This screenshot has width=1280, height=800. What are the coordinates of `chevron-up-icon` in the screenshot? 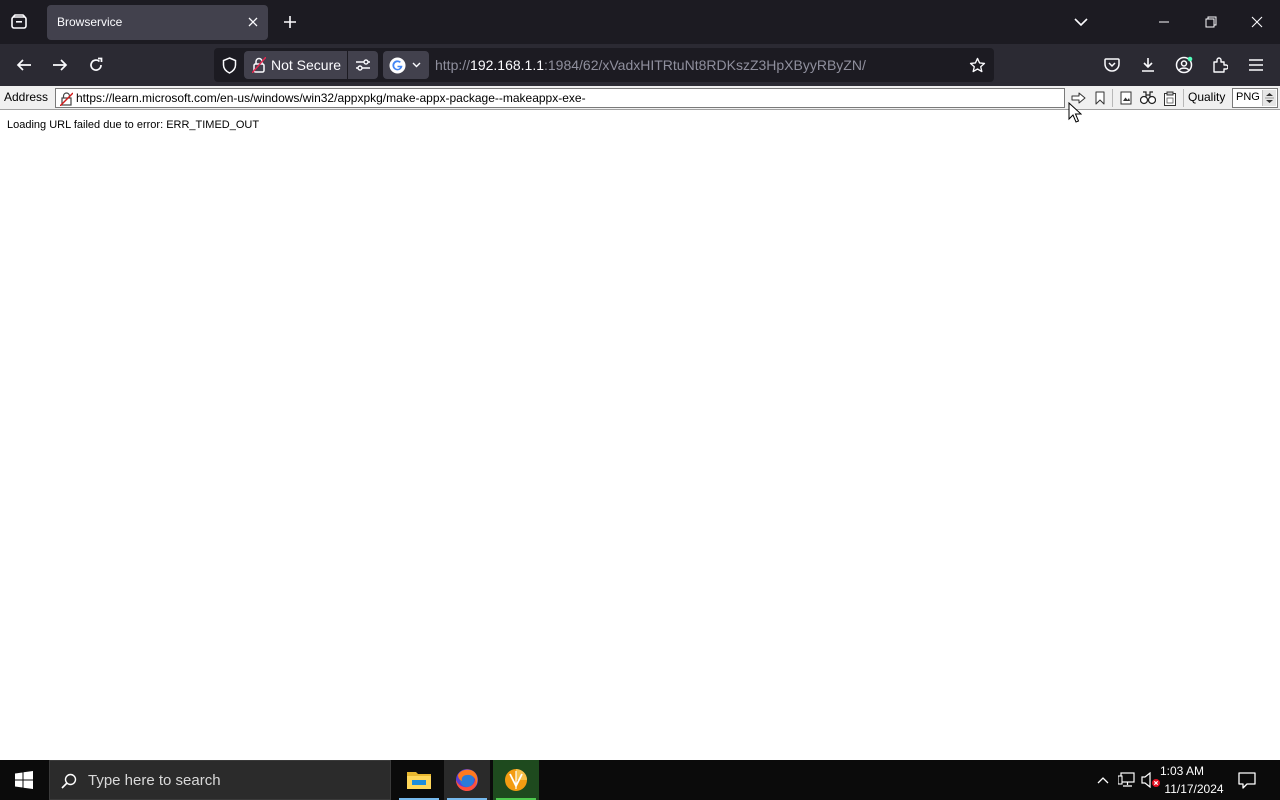 It's located at (1103, 780).